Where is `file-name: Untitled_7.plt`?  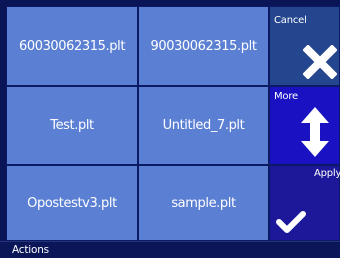
file-name: Untitled_7.plt is located at coordinates (203, 125).